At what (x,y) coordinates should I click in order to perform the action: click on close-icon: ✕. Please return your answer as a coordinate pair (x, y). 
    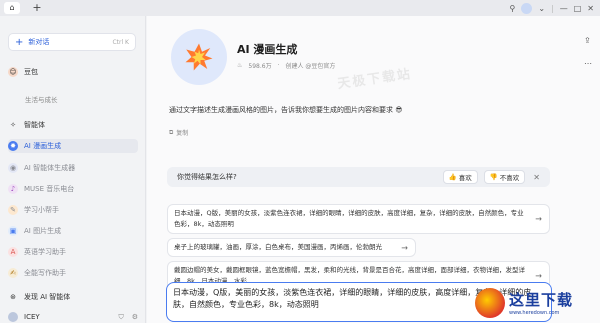
    Looking at the image, I should click on (536, 177).